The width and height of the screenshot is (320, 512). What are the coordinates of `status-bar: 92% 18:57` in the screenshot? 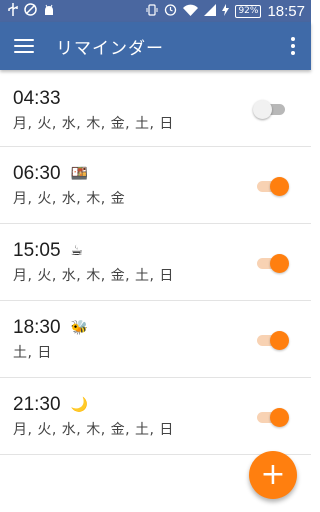 It's located at (155, 11).